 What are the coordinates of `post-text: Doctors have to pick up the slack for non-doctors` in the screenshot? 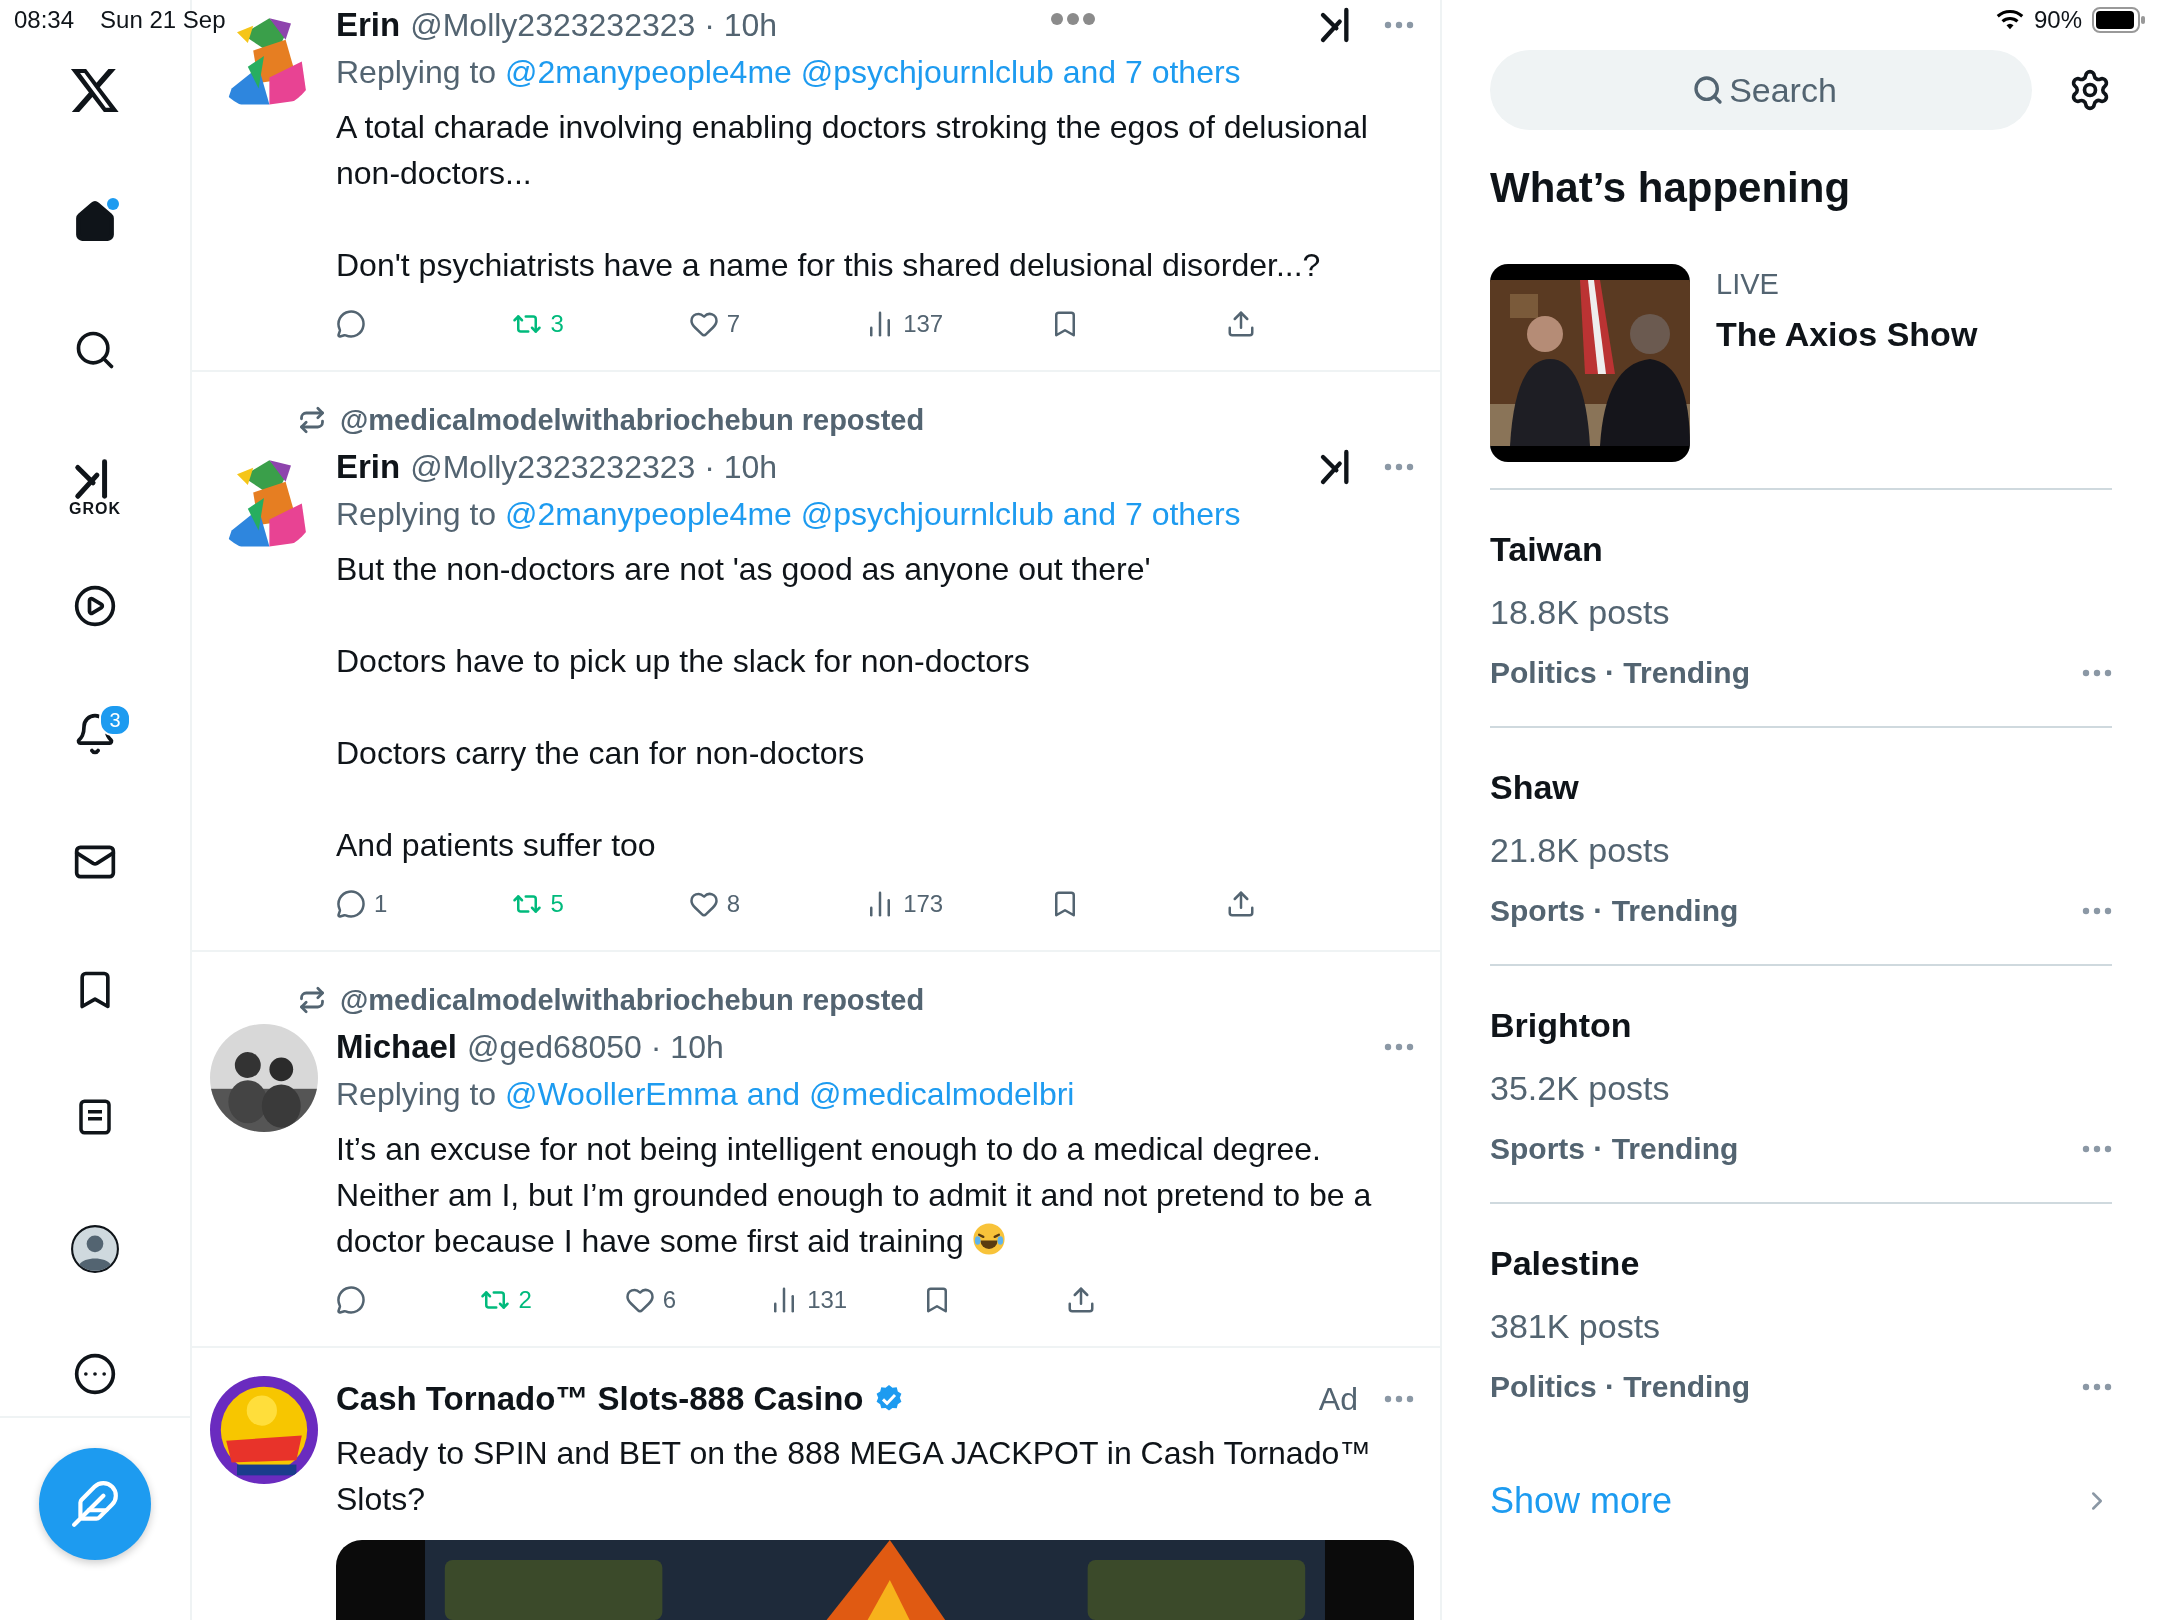 It's located at (683, 661).